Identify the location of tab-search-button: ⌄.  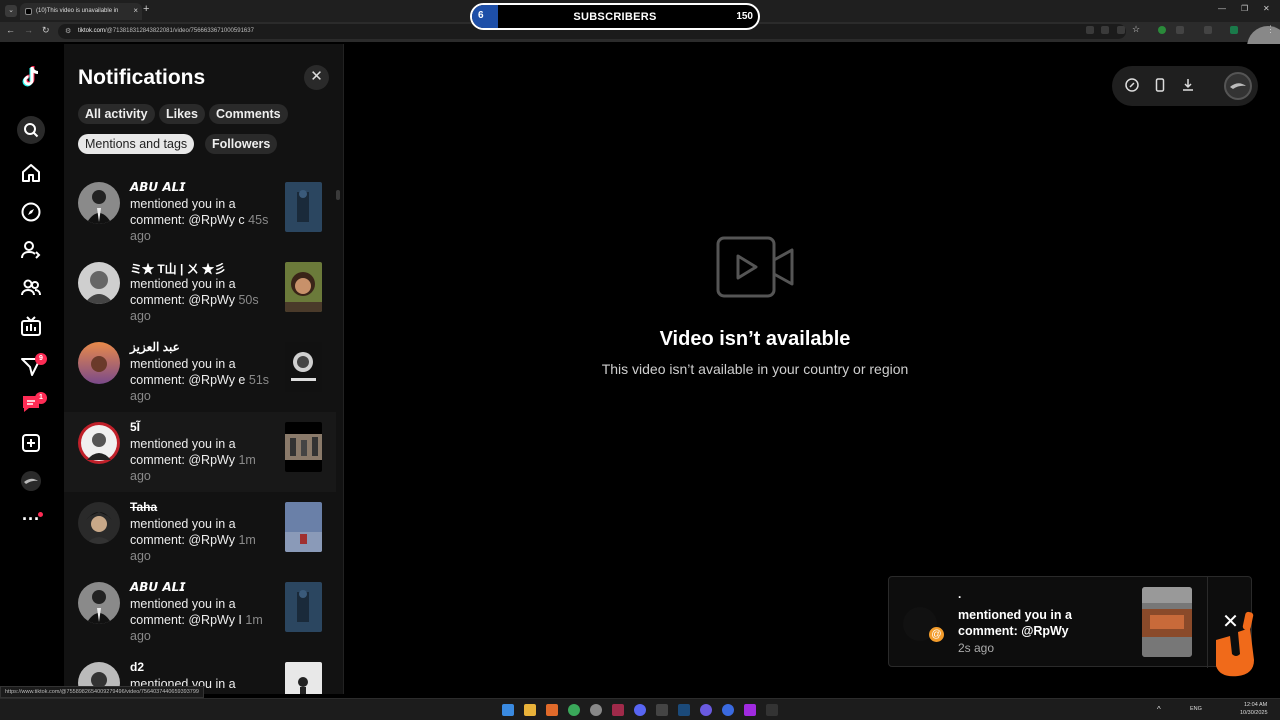
(11, 11).